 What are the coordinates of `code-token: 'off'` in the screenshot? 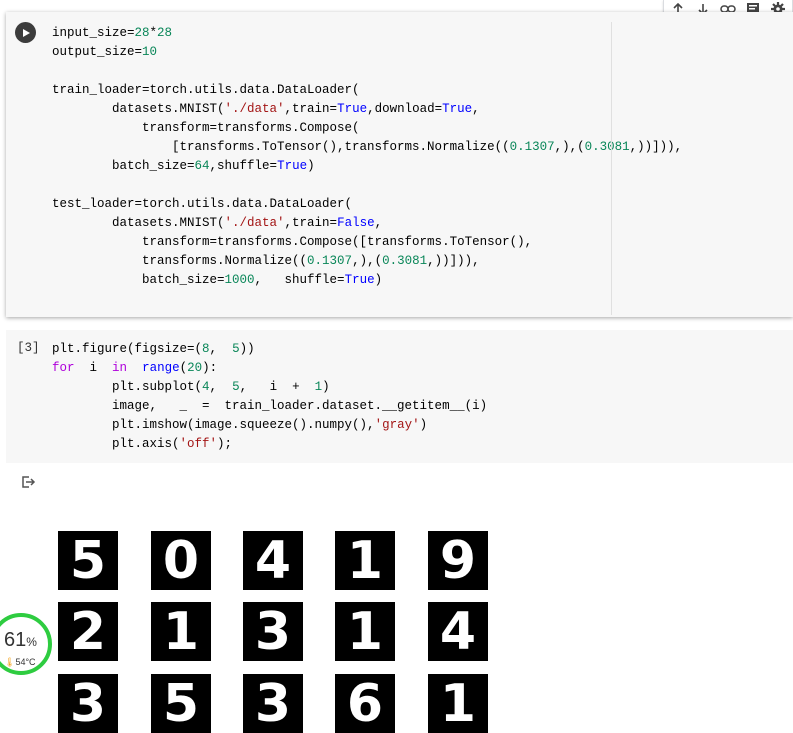 It's located at (198, 444).